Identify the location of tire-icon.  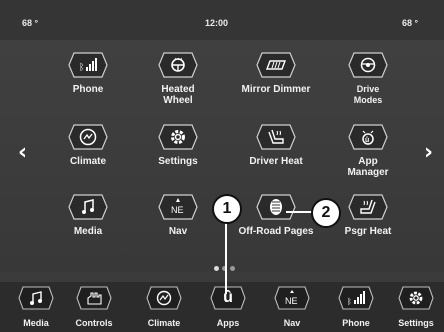
(276, 207).